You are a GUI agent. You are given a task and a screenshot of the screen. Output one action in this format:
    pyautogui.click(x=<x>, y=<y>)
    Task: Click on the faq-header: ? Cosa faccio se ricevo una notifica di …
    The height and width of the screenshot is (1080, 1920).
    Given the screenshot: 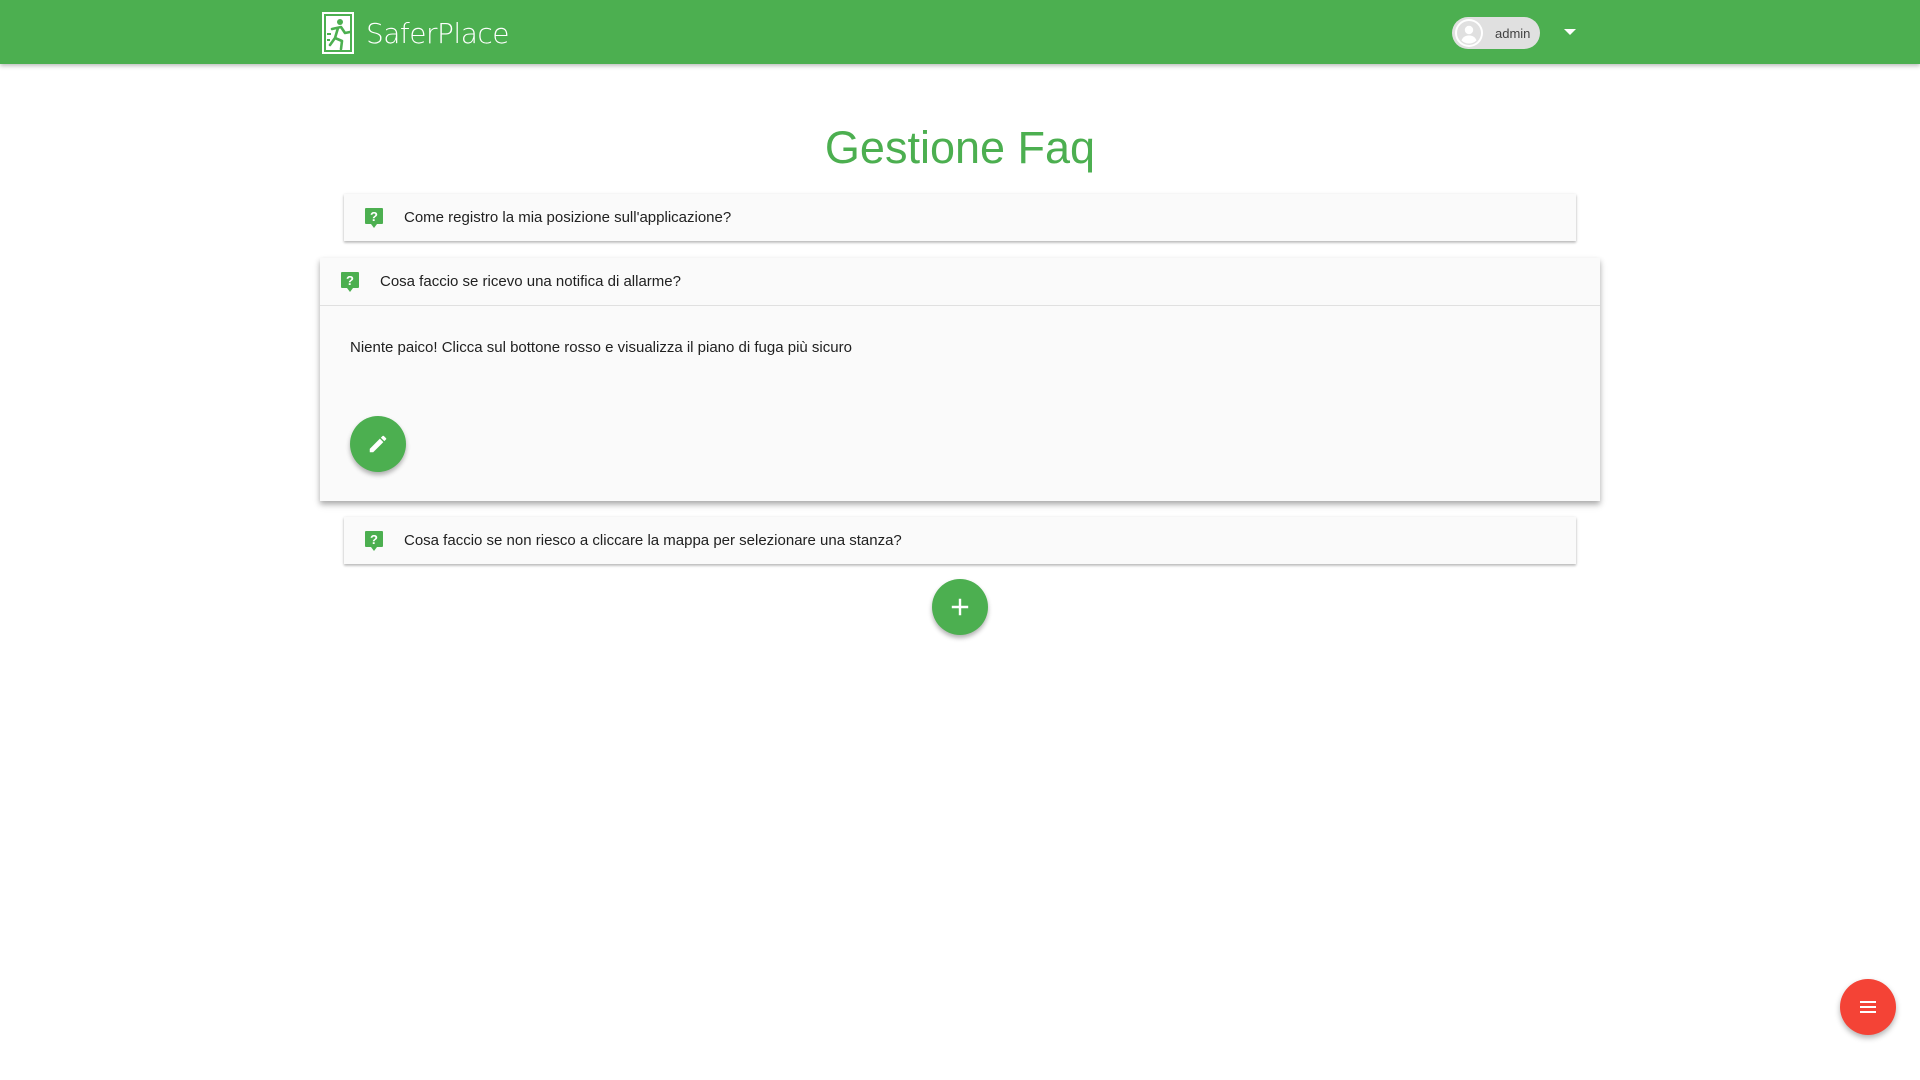 What is the action you would take?
    pyautogui.click(x=960, y=281)
    